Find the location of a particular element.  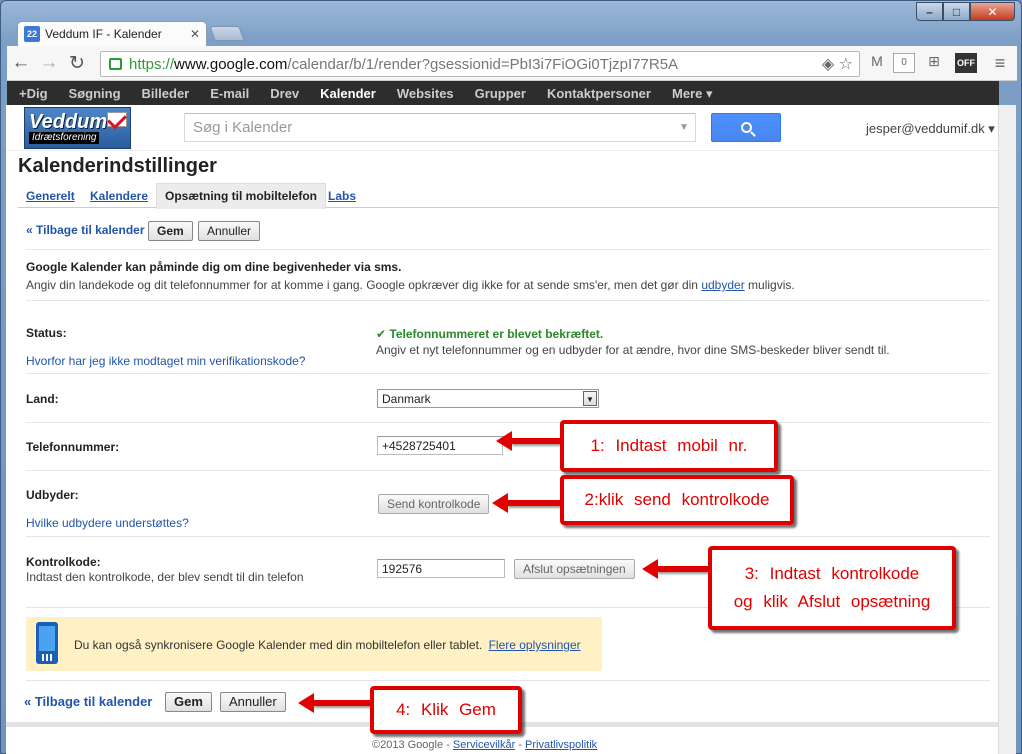

google-plus-extension-icon: ⊞ is located at coordinates (934, 63).